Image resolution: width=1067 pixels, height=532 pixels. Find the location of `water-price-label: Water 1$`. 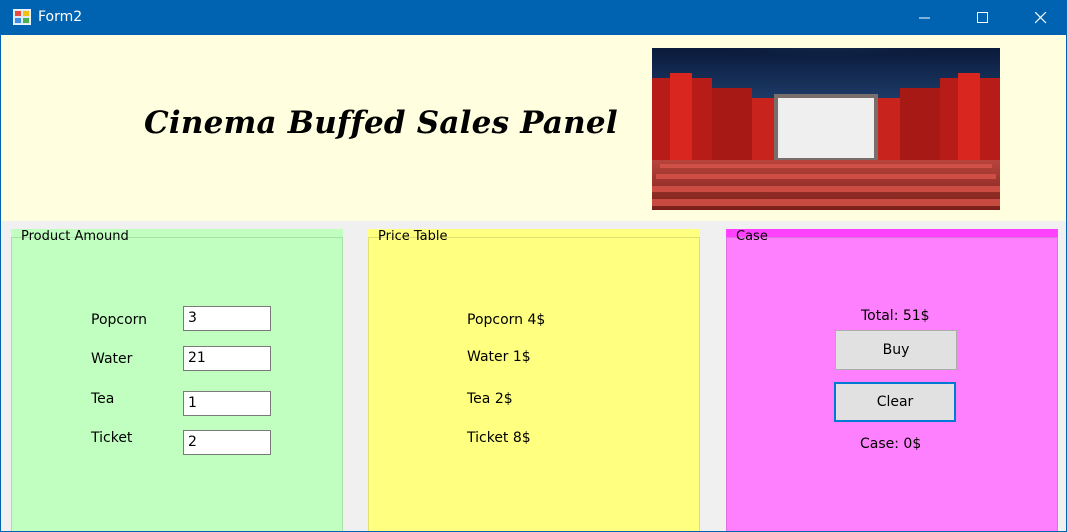

water-price-label: Water 1$ is located at coordinates (499, 357).